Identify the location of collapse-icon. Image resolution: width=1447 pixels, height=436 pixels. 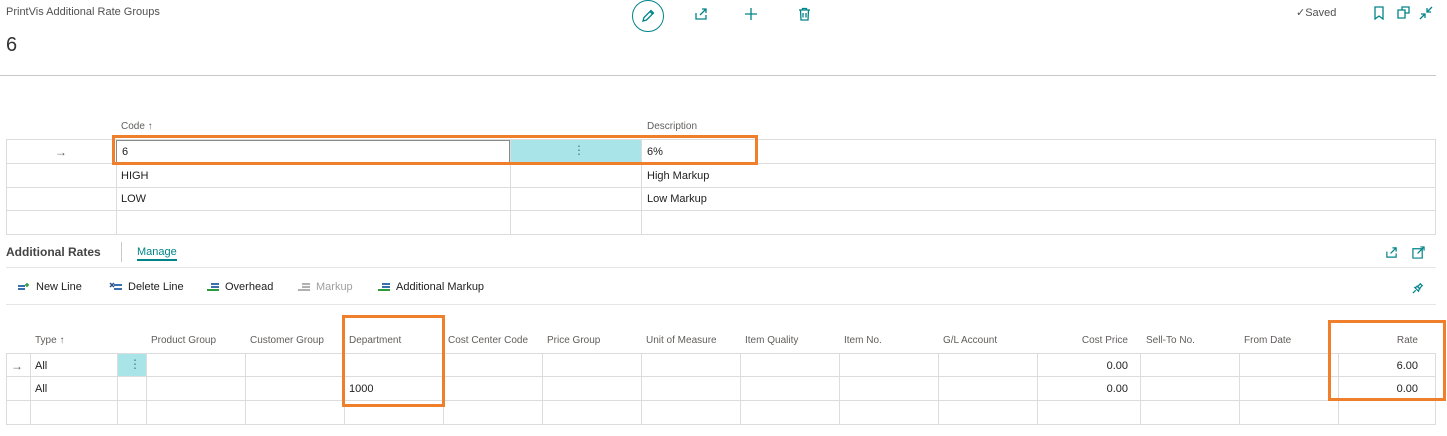
(1426, 13).